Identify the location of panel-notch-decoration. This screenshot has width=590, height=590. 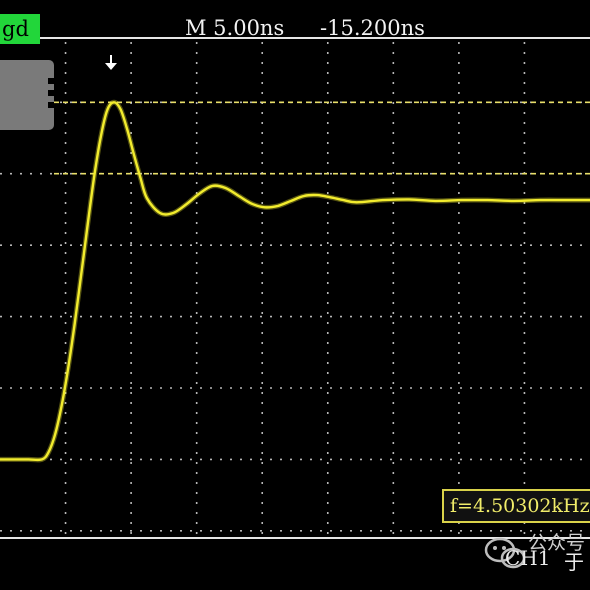
(51, 93).